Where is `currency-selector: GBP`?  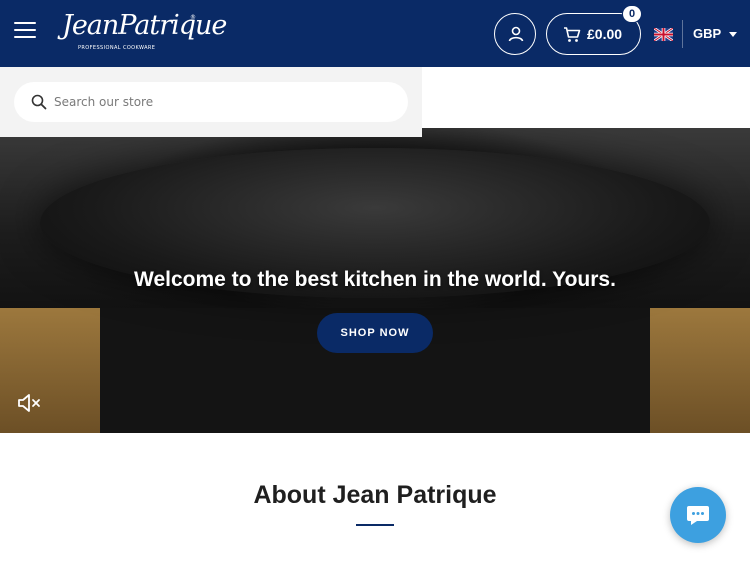
currency-selector: GBP is located at coordinates (707, 33).